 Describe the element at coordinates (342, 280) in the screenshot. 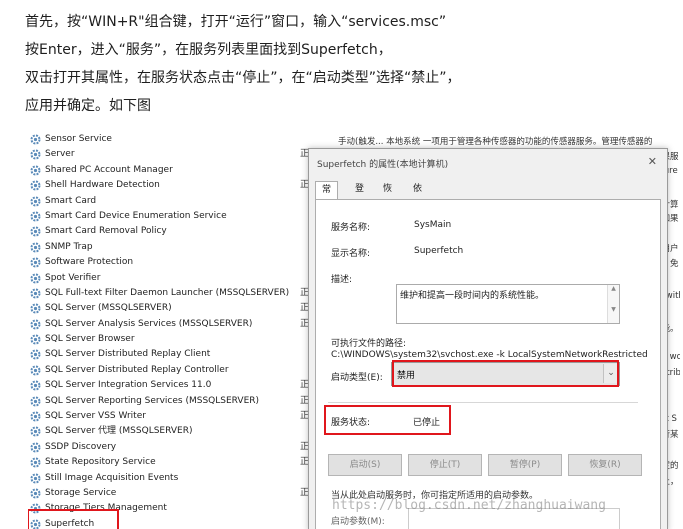

I see `description-label: 描述:` at that location.